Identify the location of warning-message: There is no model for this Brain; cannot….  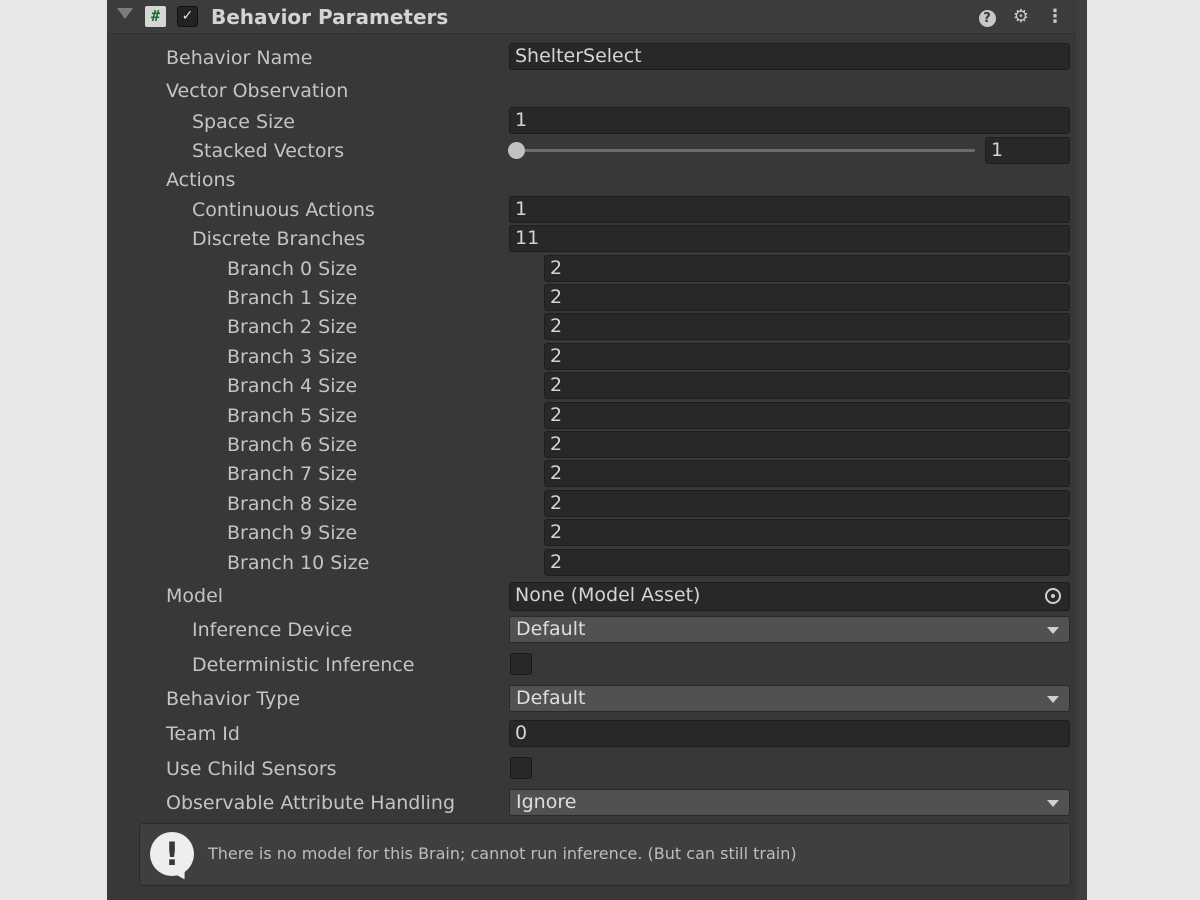
(502, 853).